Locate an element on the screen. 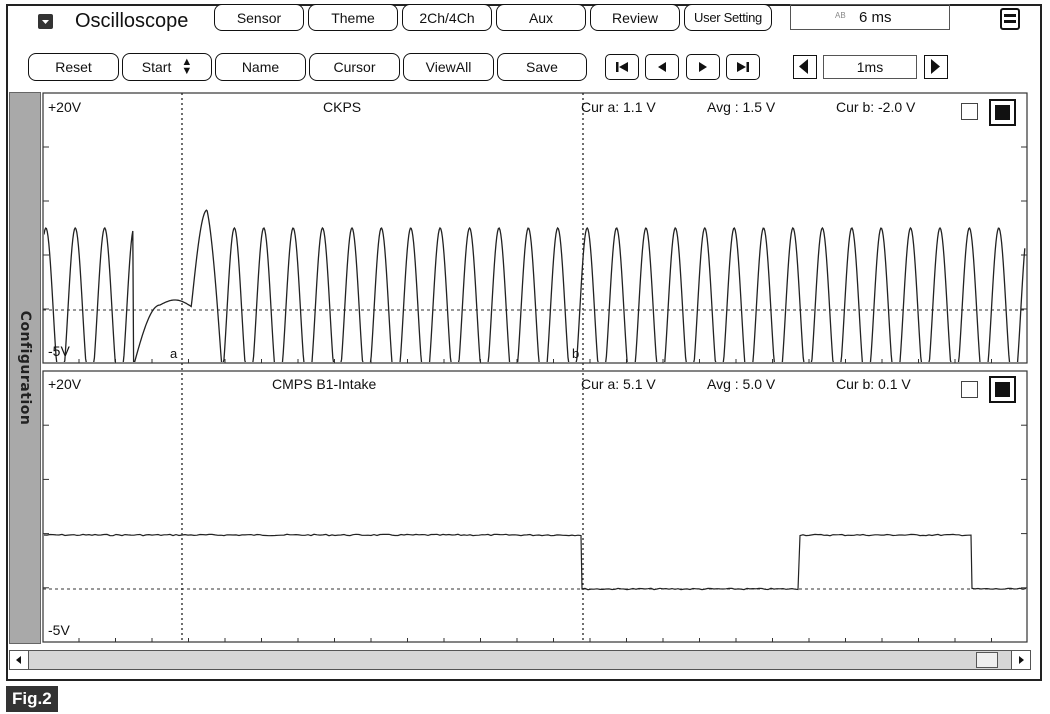 This screenshot has height=714, width=1050. cursor-a-marker: a is located at coordinates (174, 353).